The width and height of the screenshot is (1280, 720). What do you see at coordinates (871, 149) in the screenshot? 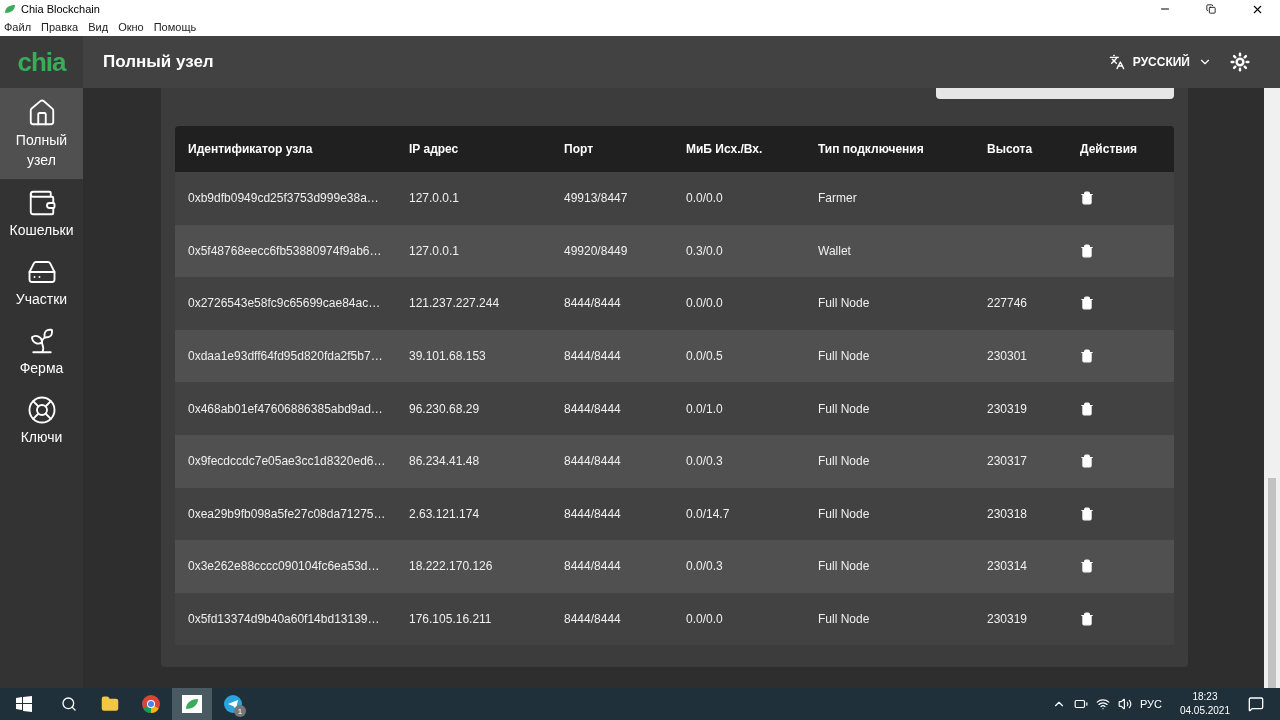
I see `column-header: Тип подключения` at bounding box center [871, 149].